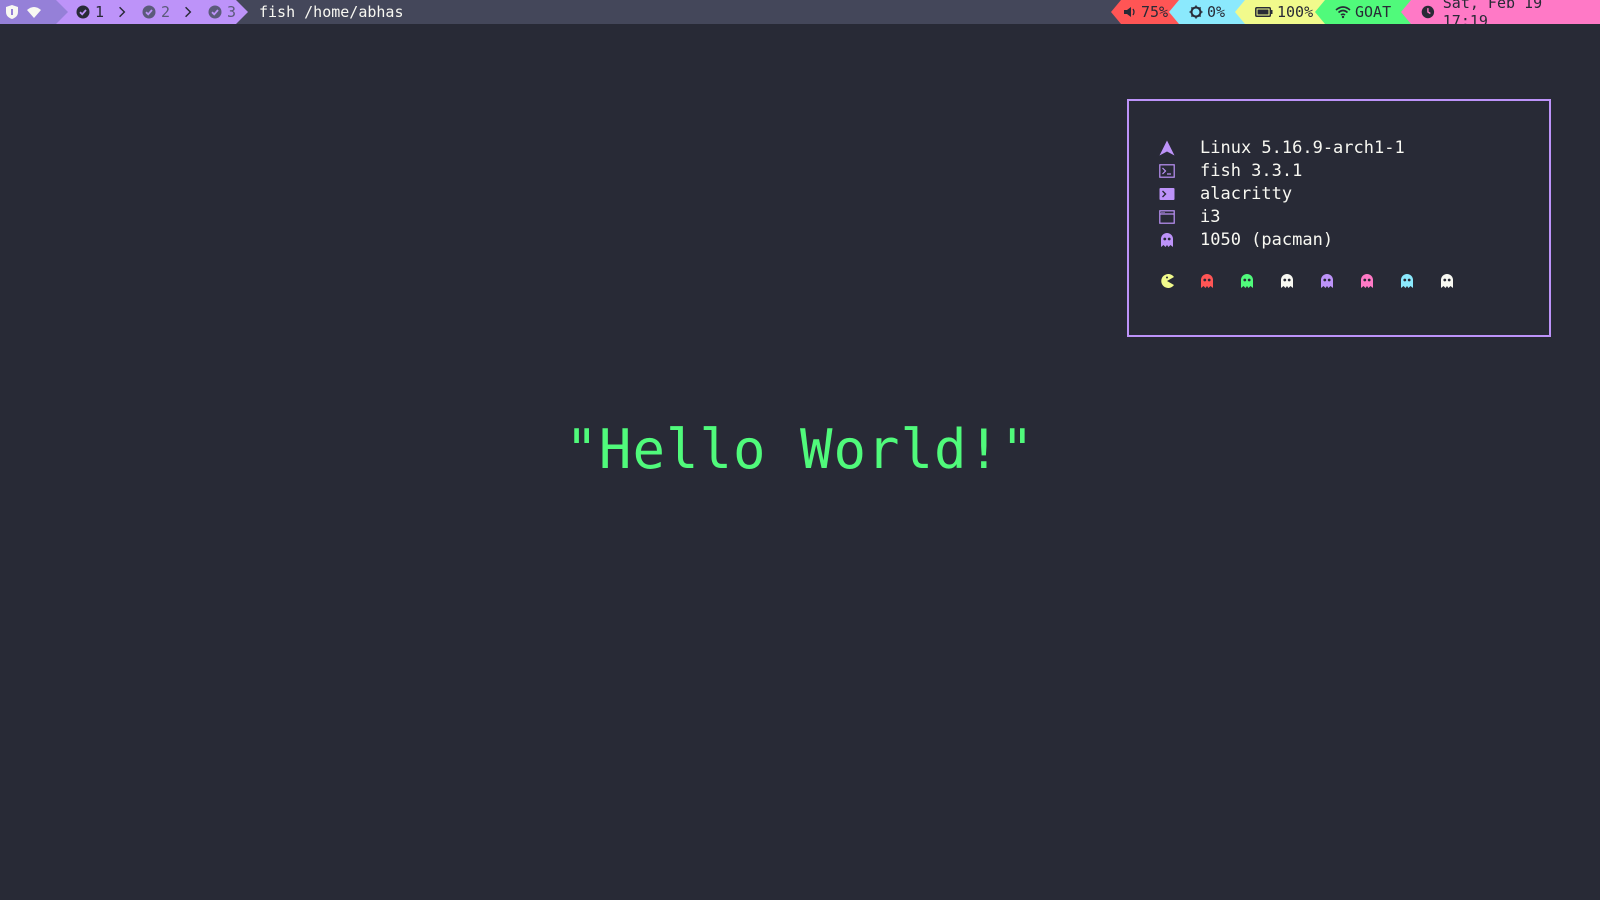  Describe the element at coordinates (1167, 216) in the screenshot. I see `window-icon` at that location.